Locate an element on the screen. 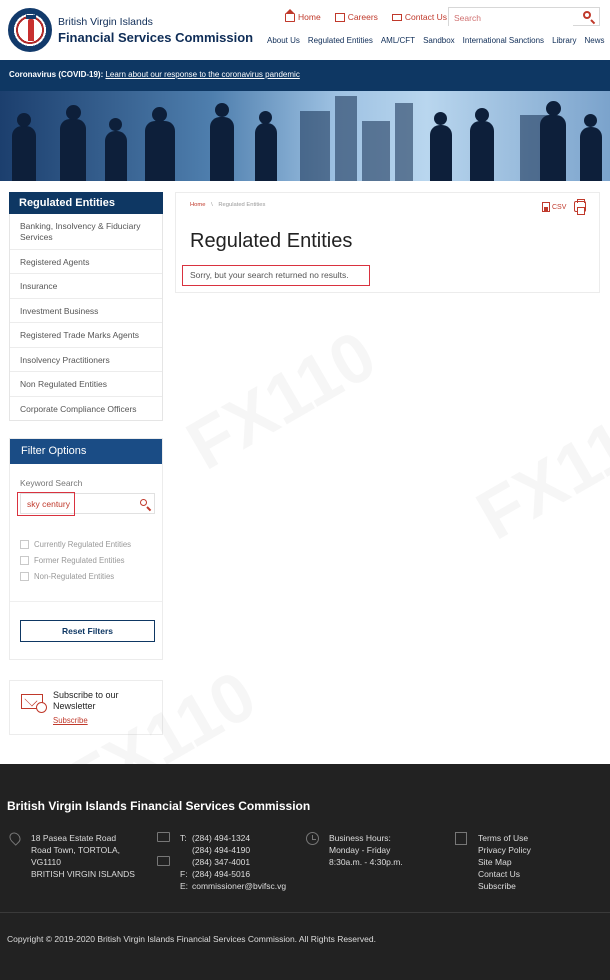 This screenshot has height=980, width=610. nav-sandbox: Sandbox is located at coordinates (439, 40).